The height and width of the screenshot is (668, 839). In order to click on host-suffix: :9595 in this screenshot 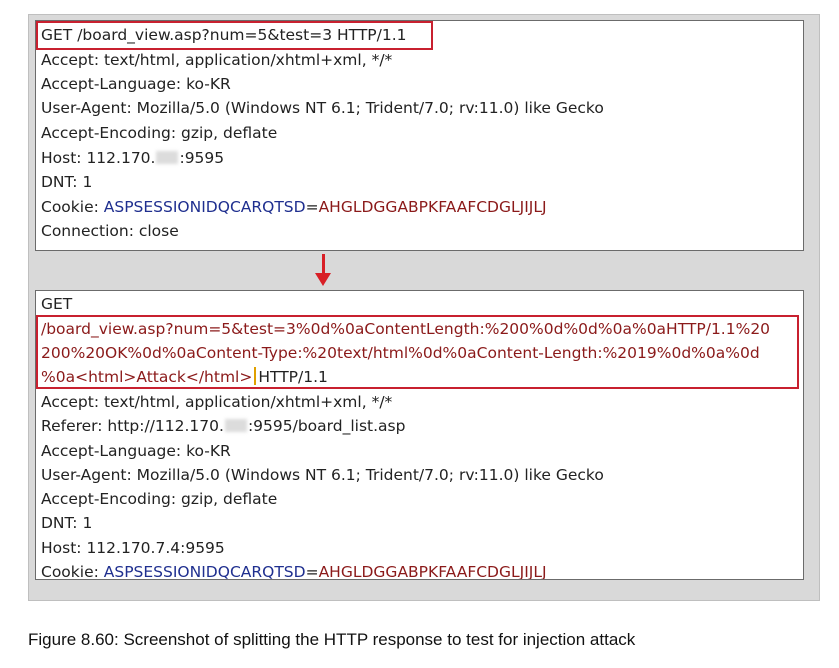, I will do `click(202, 158)`.